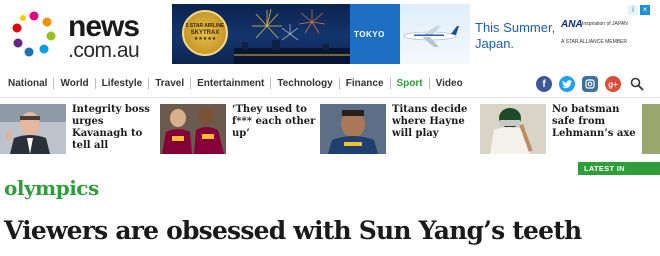 The image size is (660, 256). I want to click on section-label: olympics, so click(51, 188).